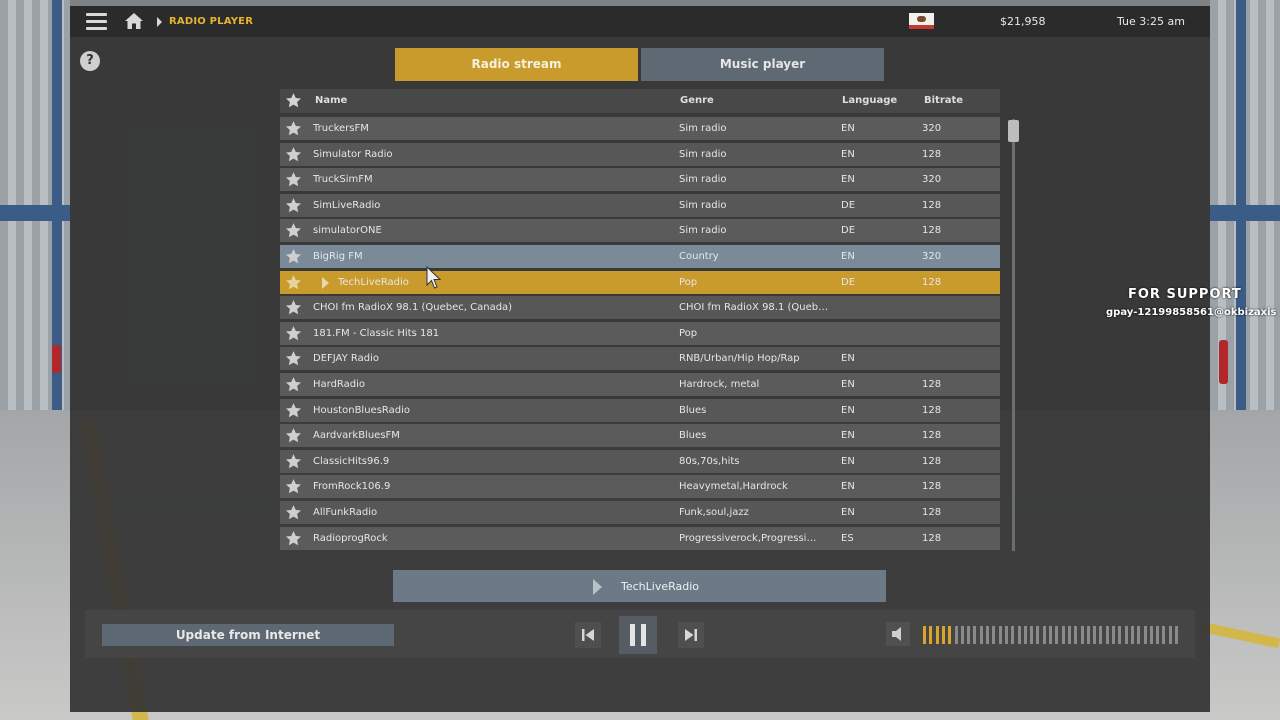  I want to click on tab-radio-stream: Radio stream, so click(516, 64).